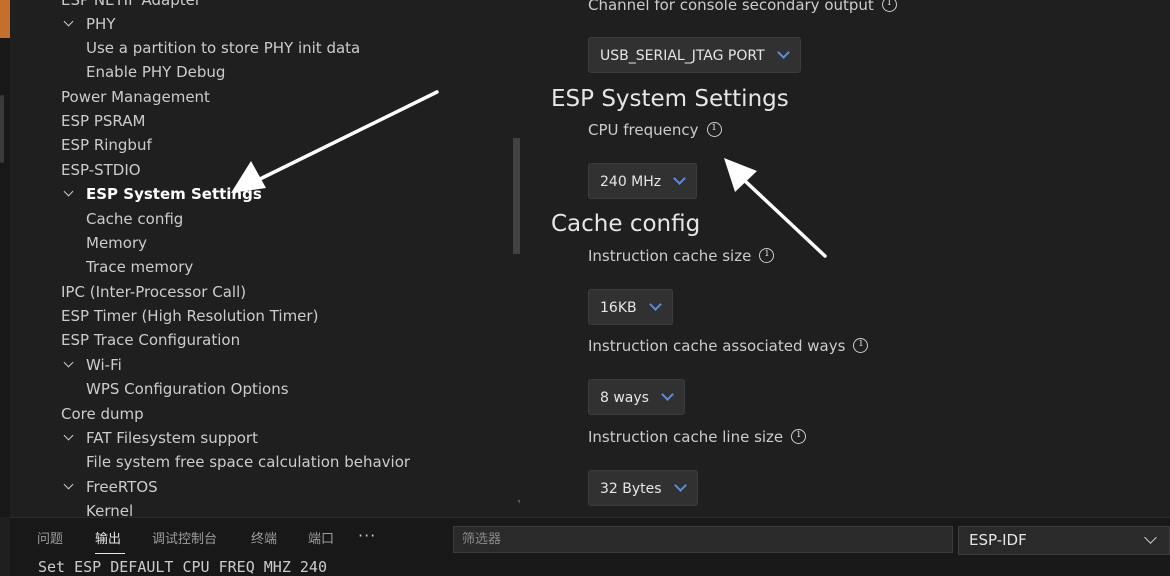 Image resolution: width=1170 pixels, height=576 pixels. What do you see at coordinates (110, 553) in the screenshot?
I see `active-tab-indicator` at bounding box center [110, 553].